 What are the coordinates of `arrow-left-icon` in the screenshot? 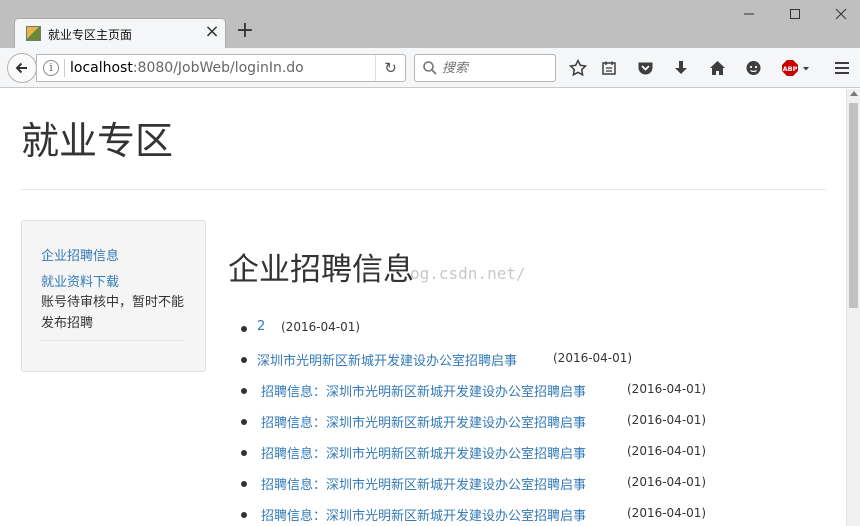 It's located at (22, 68).